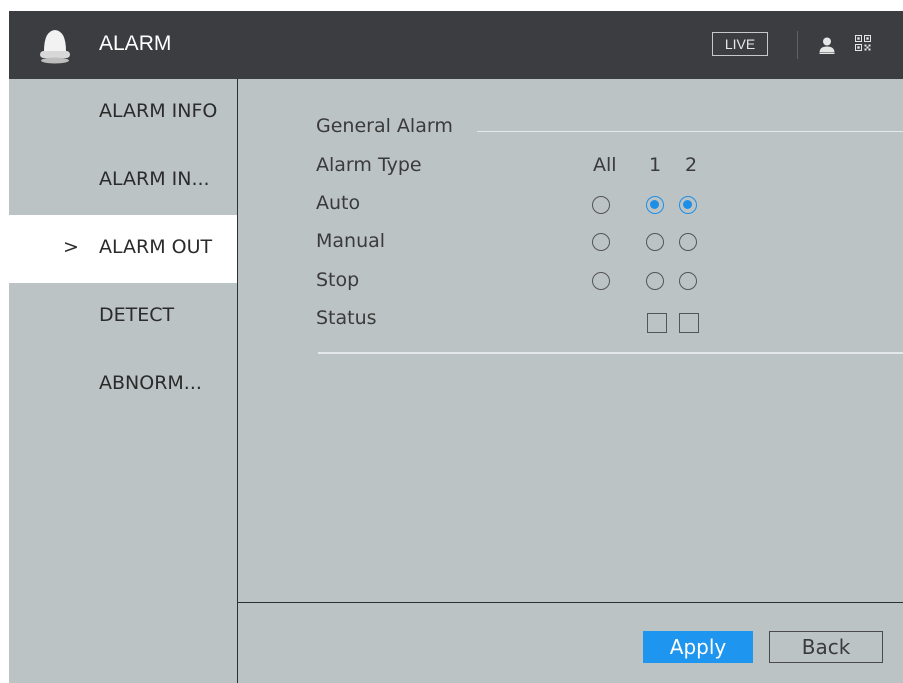  What do you see at coordinates (688, 205) in the screenshot?
I see `auto-2-radio` at bounding box center [688, 205].